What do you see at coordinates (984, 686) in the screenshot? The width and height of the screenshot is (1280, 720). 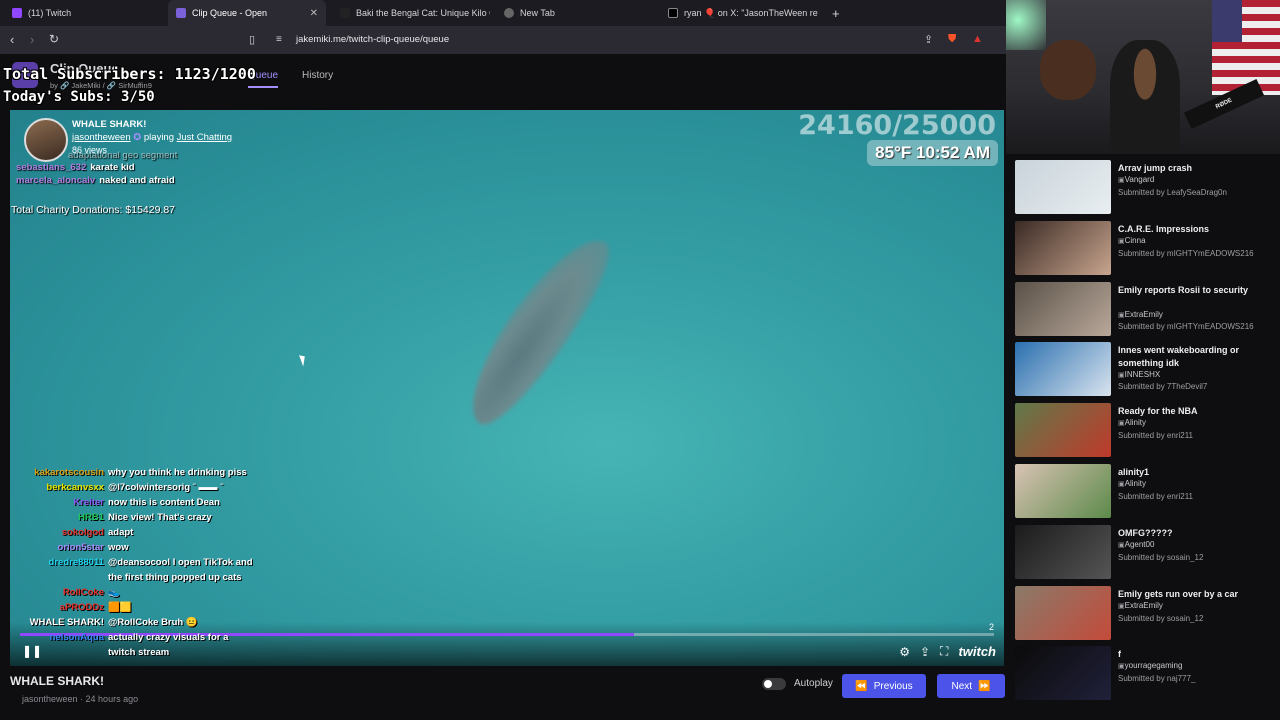 I see `fast-forward-icon: ⏩` at bounding box center [984, 686].